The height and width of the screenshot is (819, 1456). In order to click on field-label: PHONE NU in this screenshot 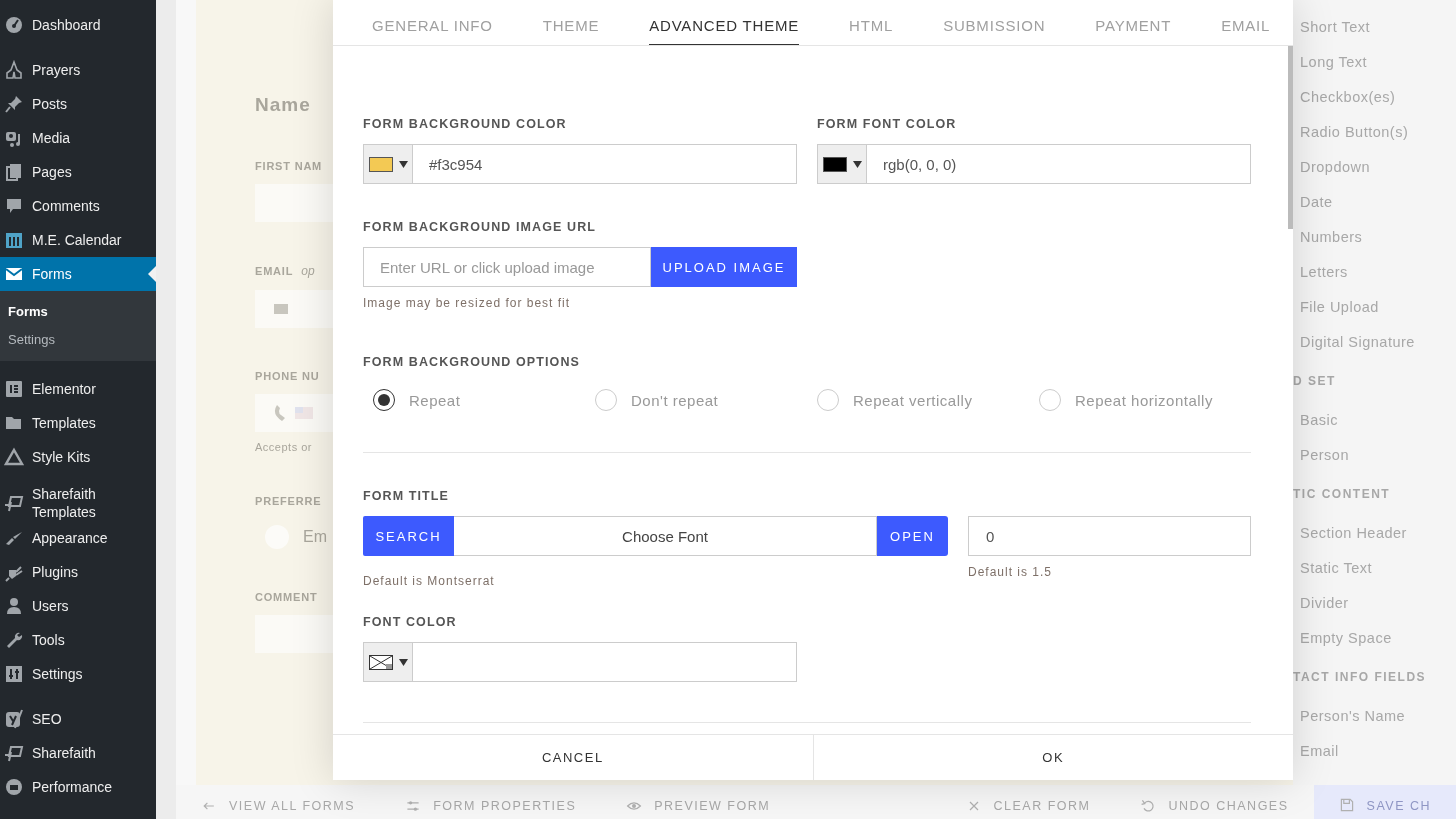, I will do `click(287, 376)`.